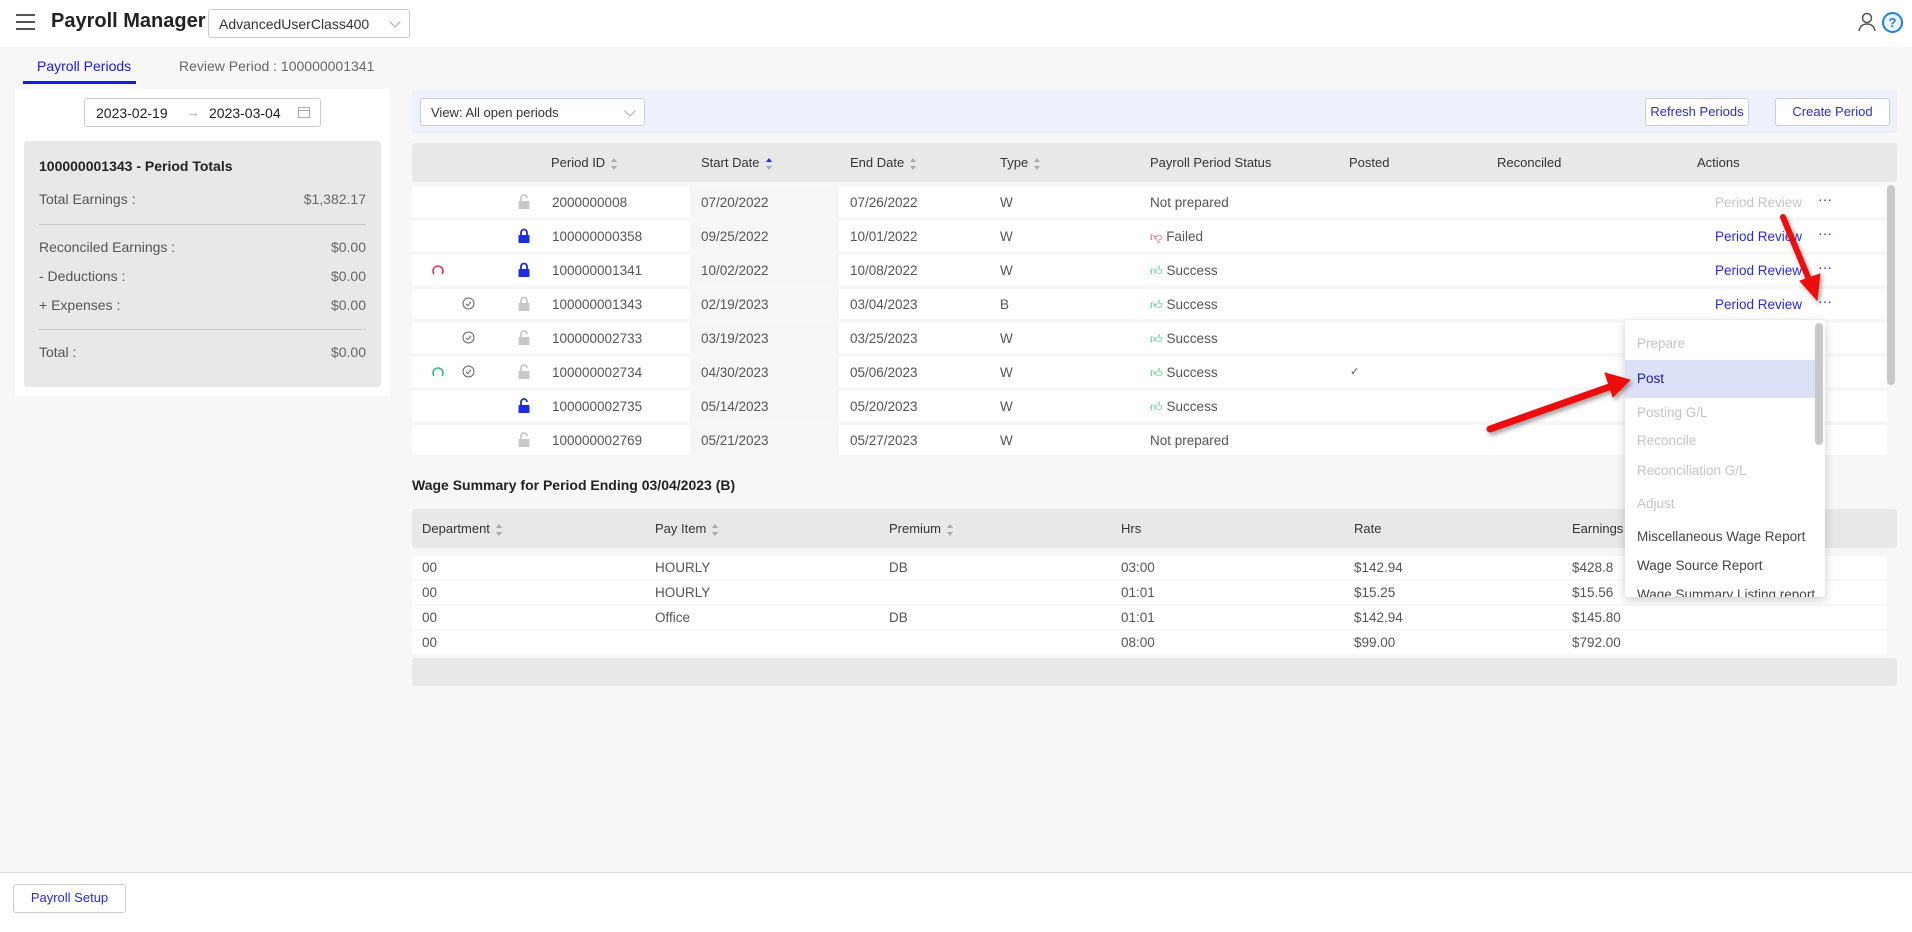 The width and height of the screenshot is (1912, 932). I want to click on table-scrollbar, so click(1891, 285).